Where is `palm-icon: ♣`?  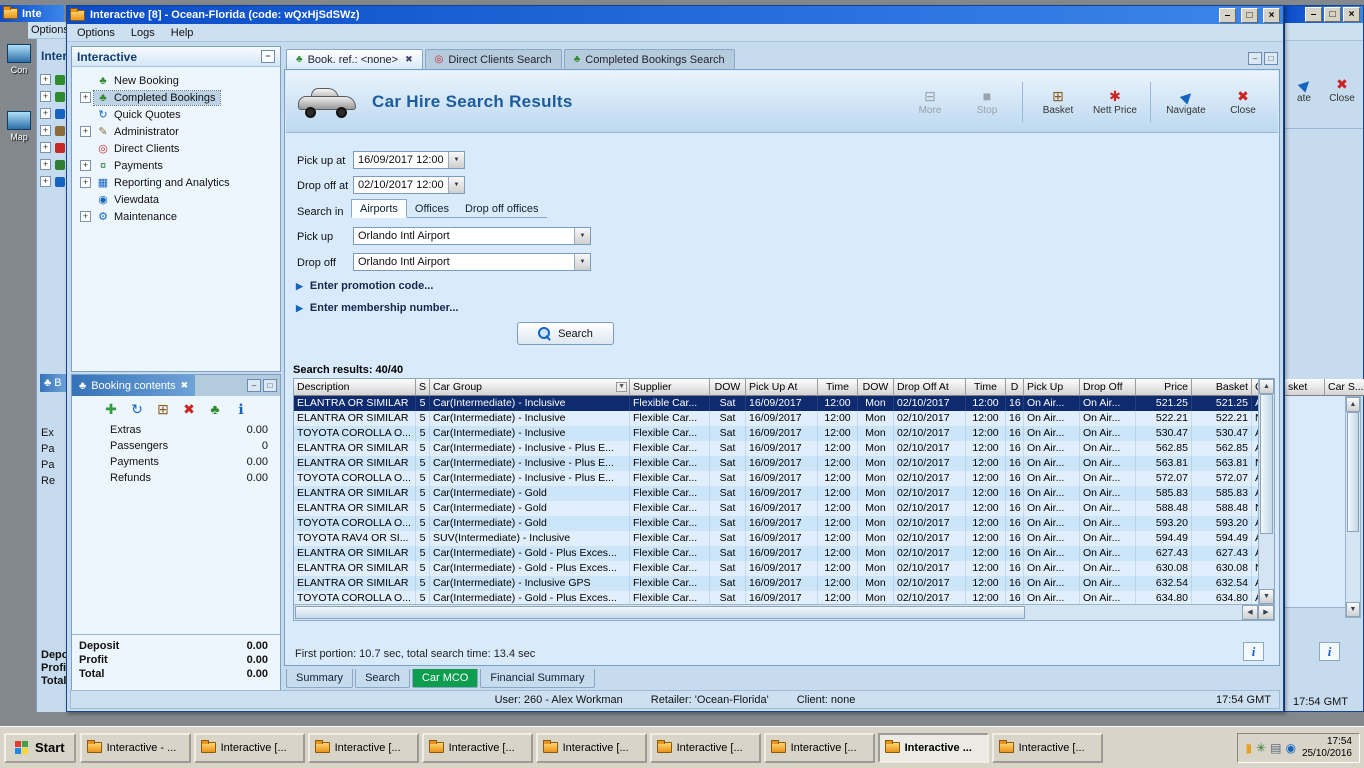
palm-icon: ♣ is located at coordinates (215, 409).